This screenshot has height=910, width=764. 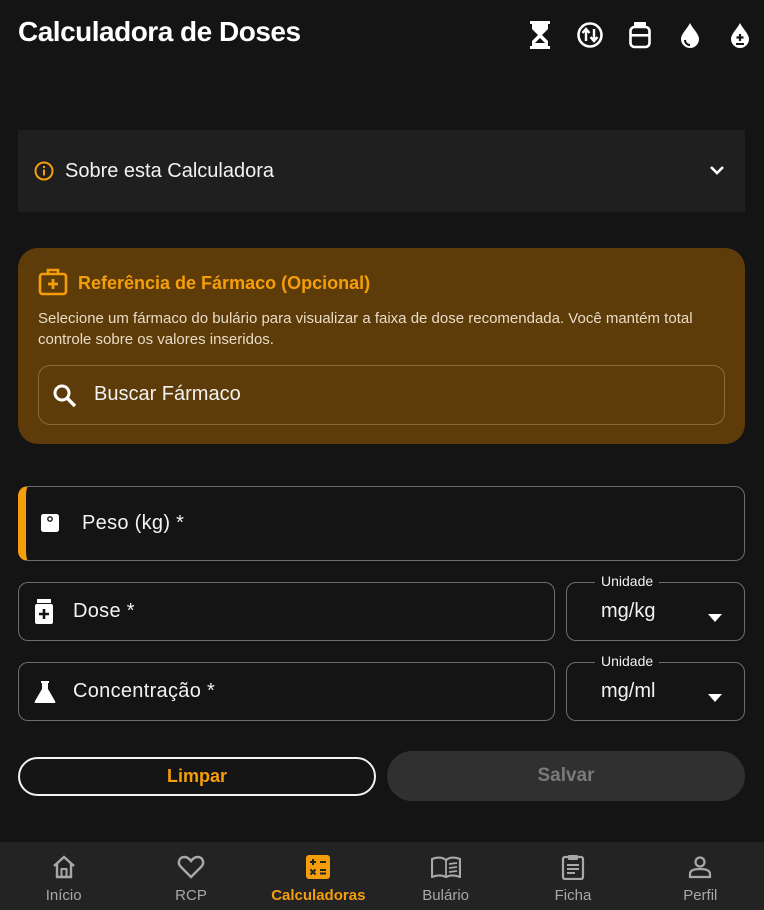 I want to click on nav-label: Calculadoras, so click(x=318, y=895).